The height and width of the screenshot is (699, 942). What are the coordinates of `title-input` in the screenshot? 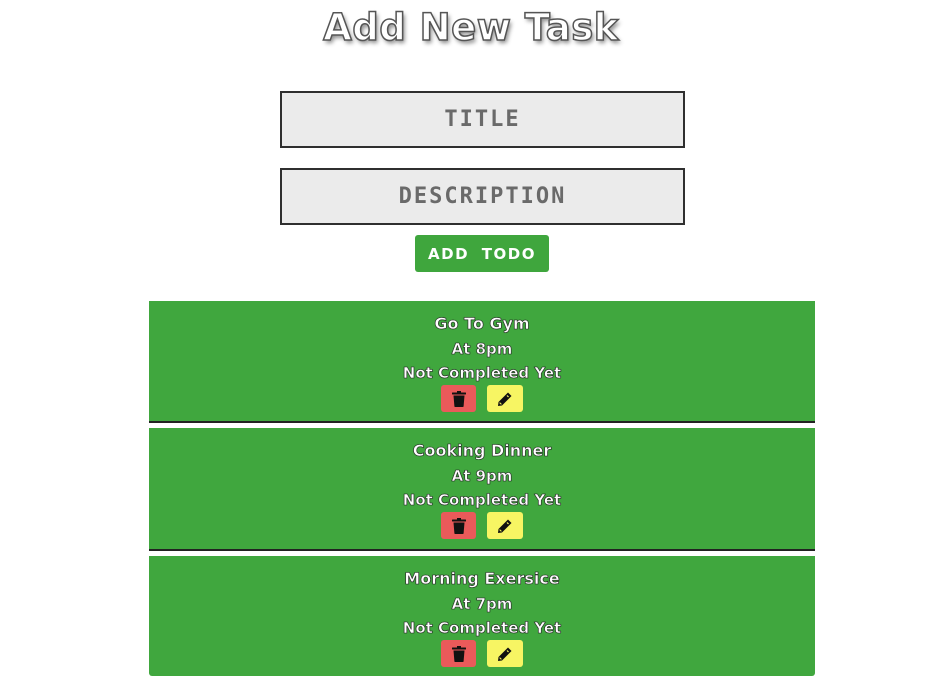 It's located at (482, 119).